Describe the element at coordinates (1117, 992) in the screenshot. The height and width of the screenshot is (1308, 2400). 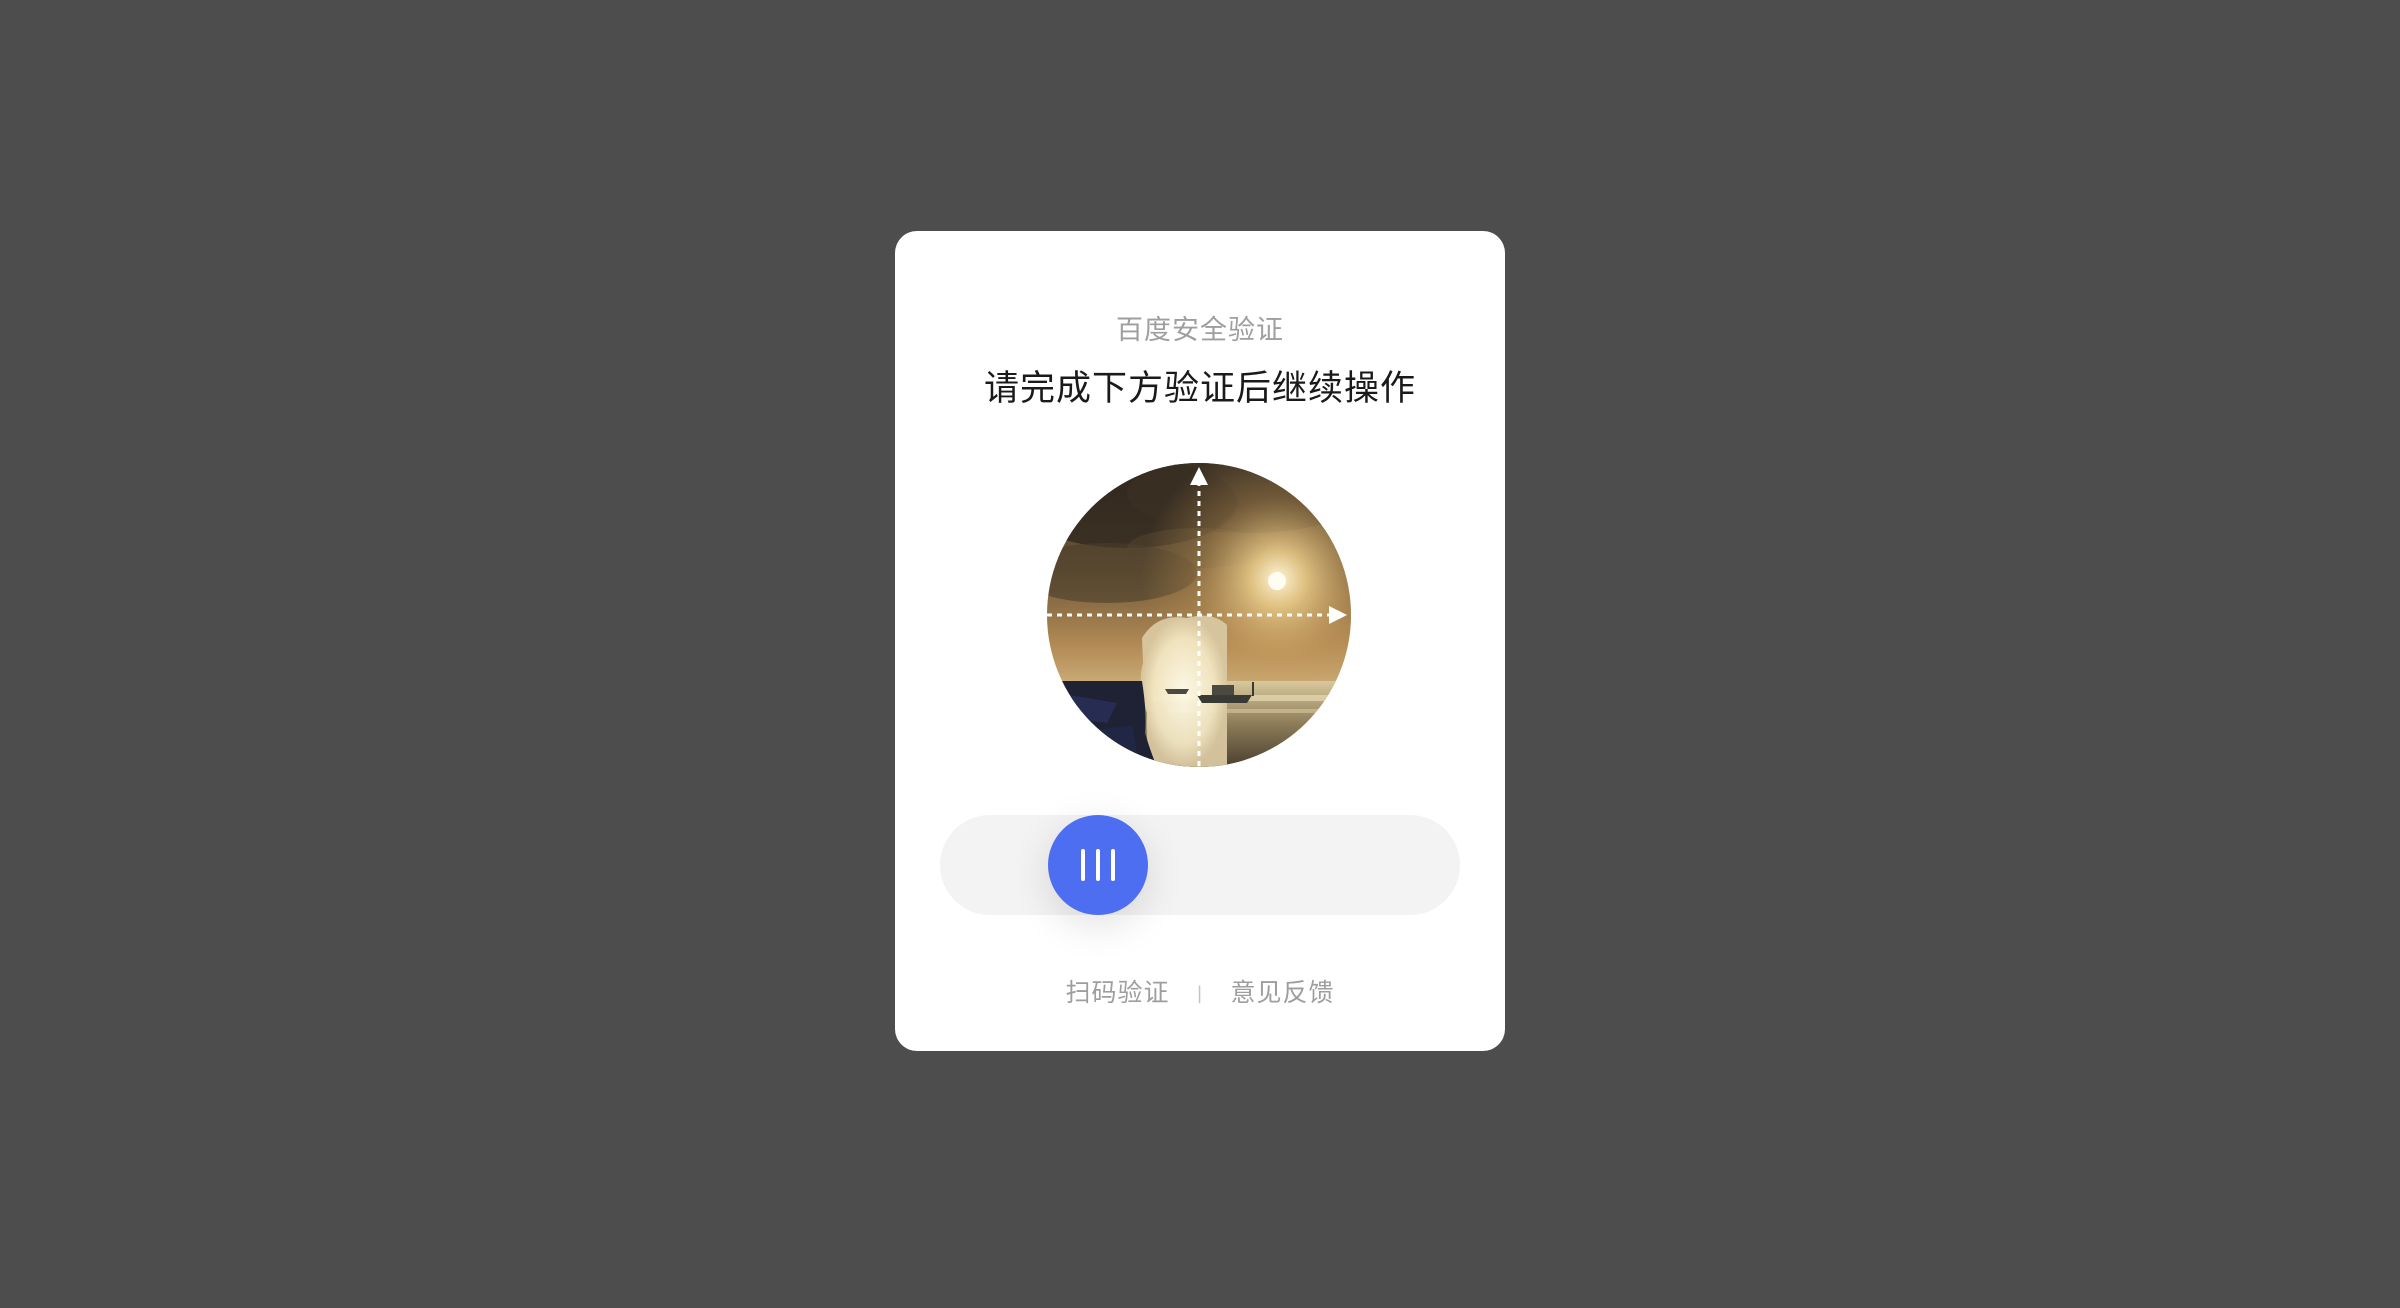
I see `scan-verify-link: 扫码验证` at that location.